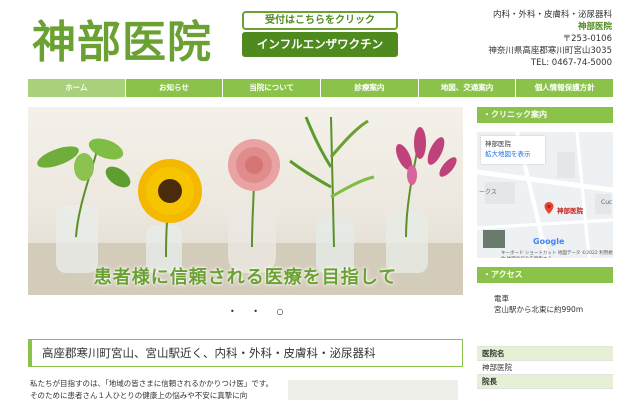  What do you see at coordinates (606, 202) in the screenshot?
I see `svg-text: Cuc` at bounding box center [606, 202].